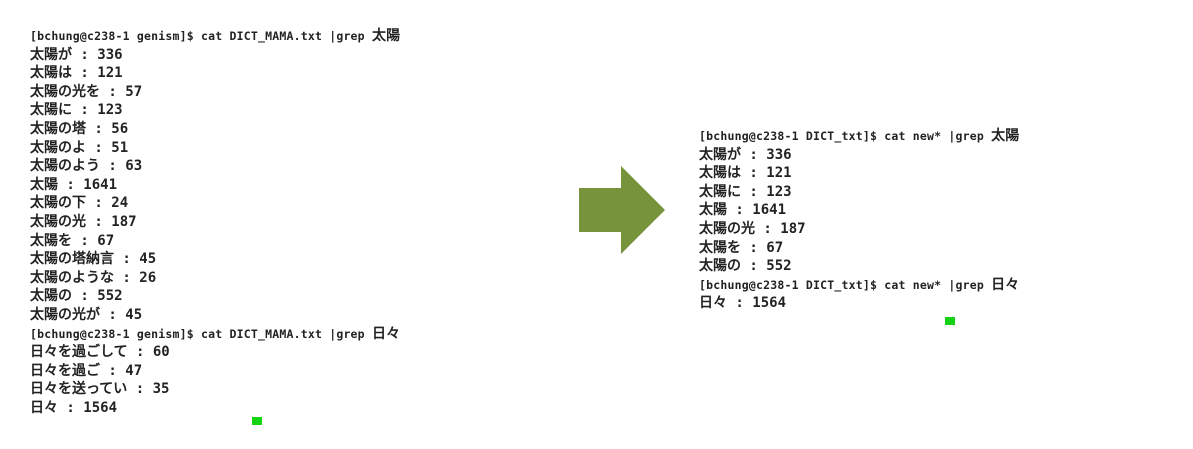  What do you see at coordinates (86, 314) in the screenshot?
I see `result-line: 太陽の光が : 45` at bounding box center [86, 314].